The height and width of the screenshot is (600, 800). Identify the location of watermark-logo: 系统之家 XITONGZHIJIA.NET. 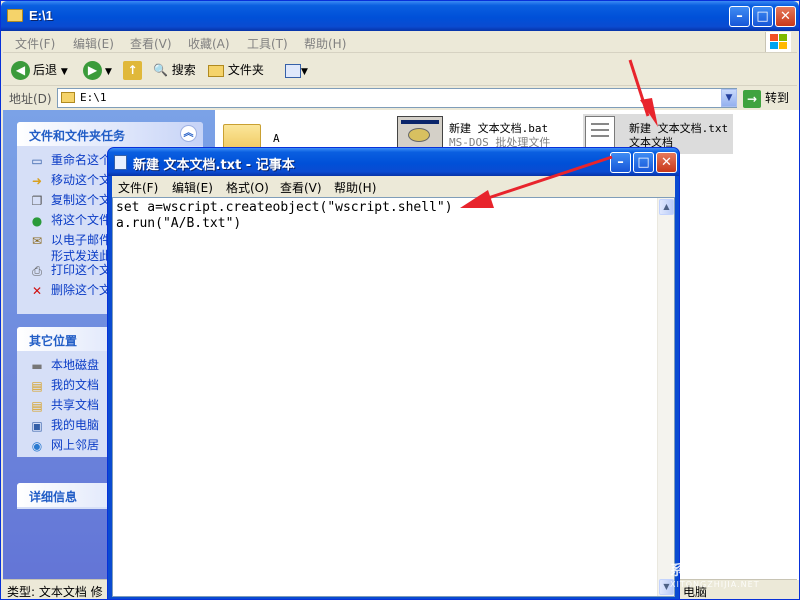
(717, 577).